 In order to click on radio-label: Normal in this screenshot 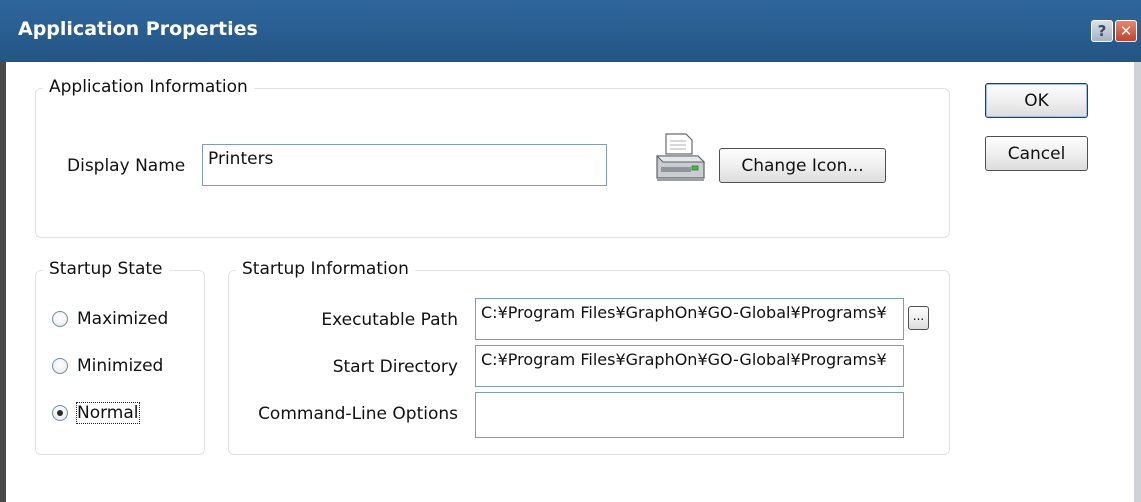, I will do `click(108, 413)`.